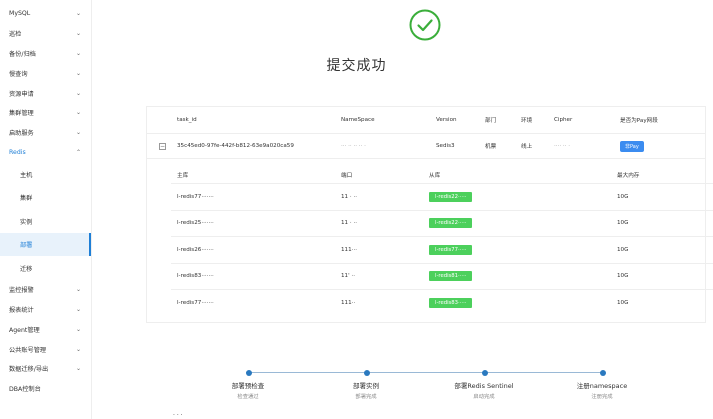  I want to click on page-title: 提交成功, so click(356, 66).